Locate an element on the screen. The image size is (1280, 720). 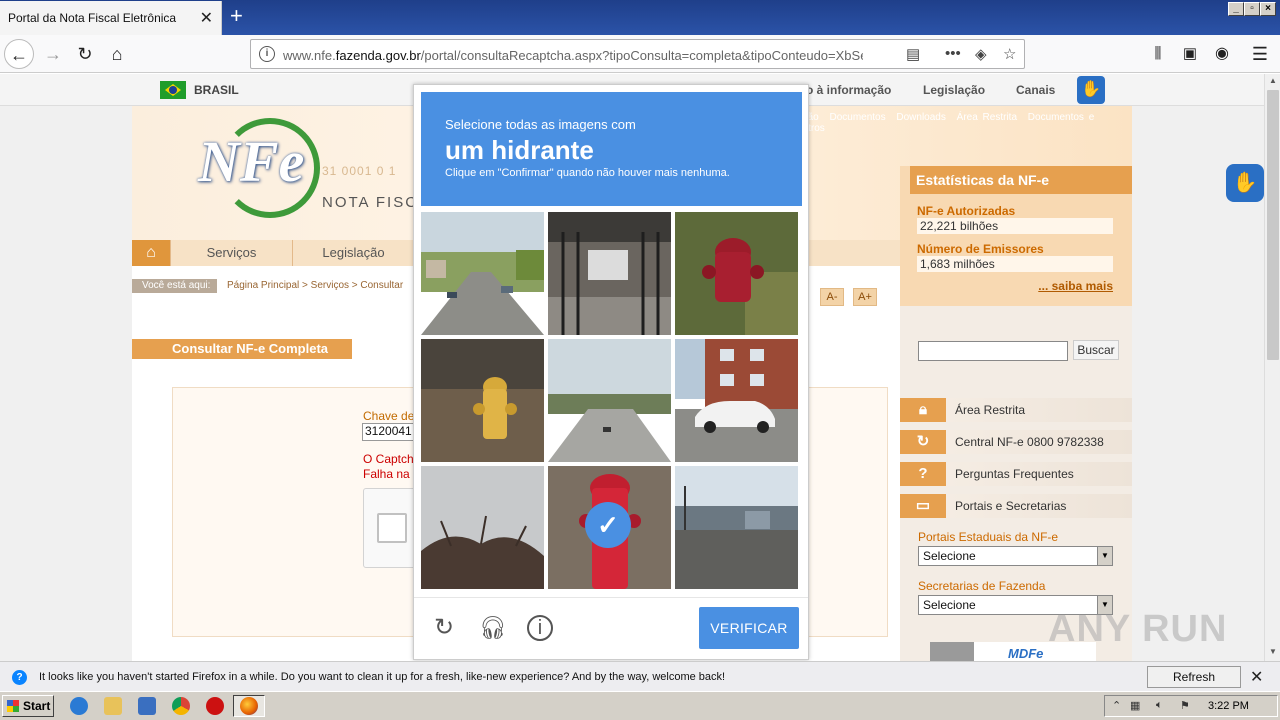
canais-link: Canais is located at coordinates (1035, 90).